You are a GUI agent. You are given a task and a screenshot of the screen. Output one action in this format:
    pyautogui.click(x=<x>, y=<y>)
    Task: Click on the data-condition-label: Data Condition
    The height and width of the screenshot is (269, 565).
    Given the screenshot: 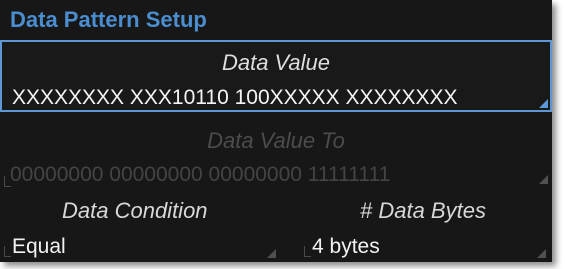 What is the action you would take?
    pyautogui.click(x=135, y=210)
    